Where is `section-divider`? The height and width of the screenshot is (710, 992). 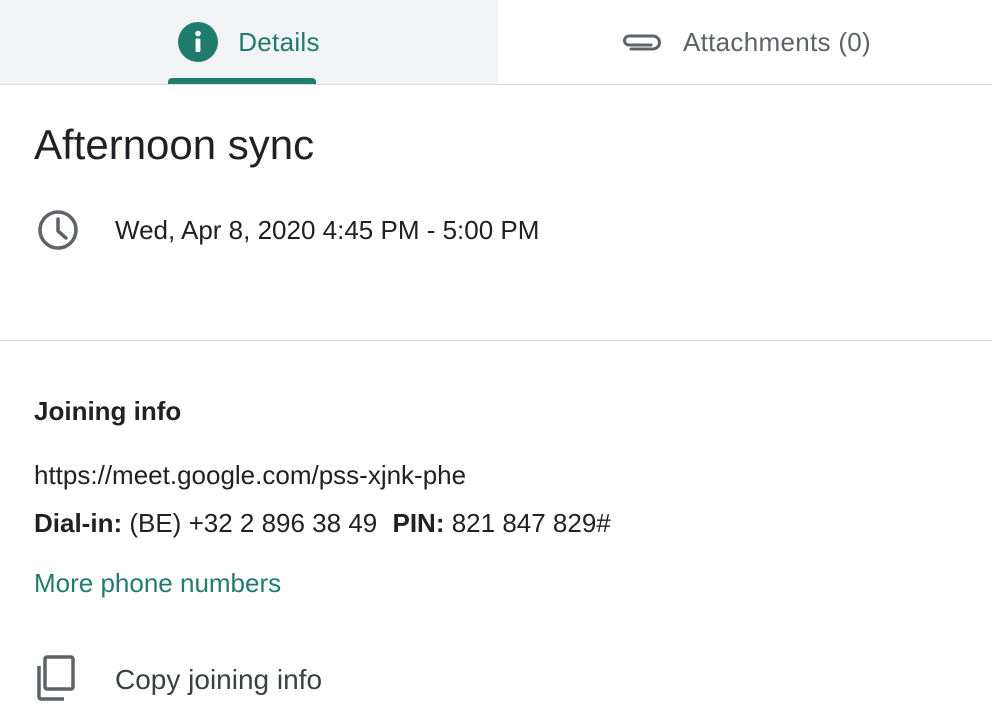
section-divider is located at coordinates (496, 340).